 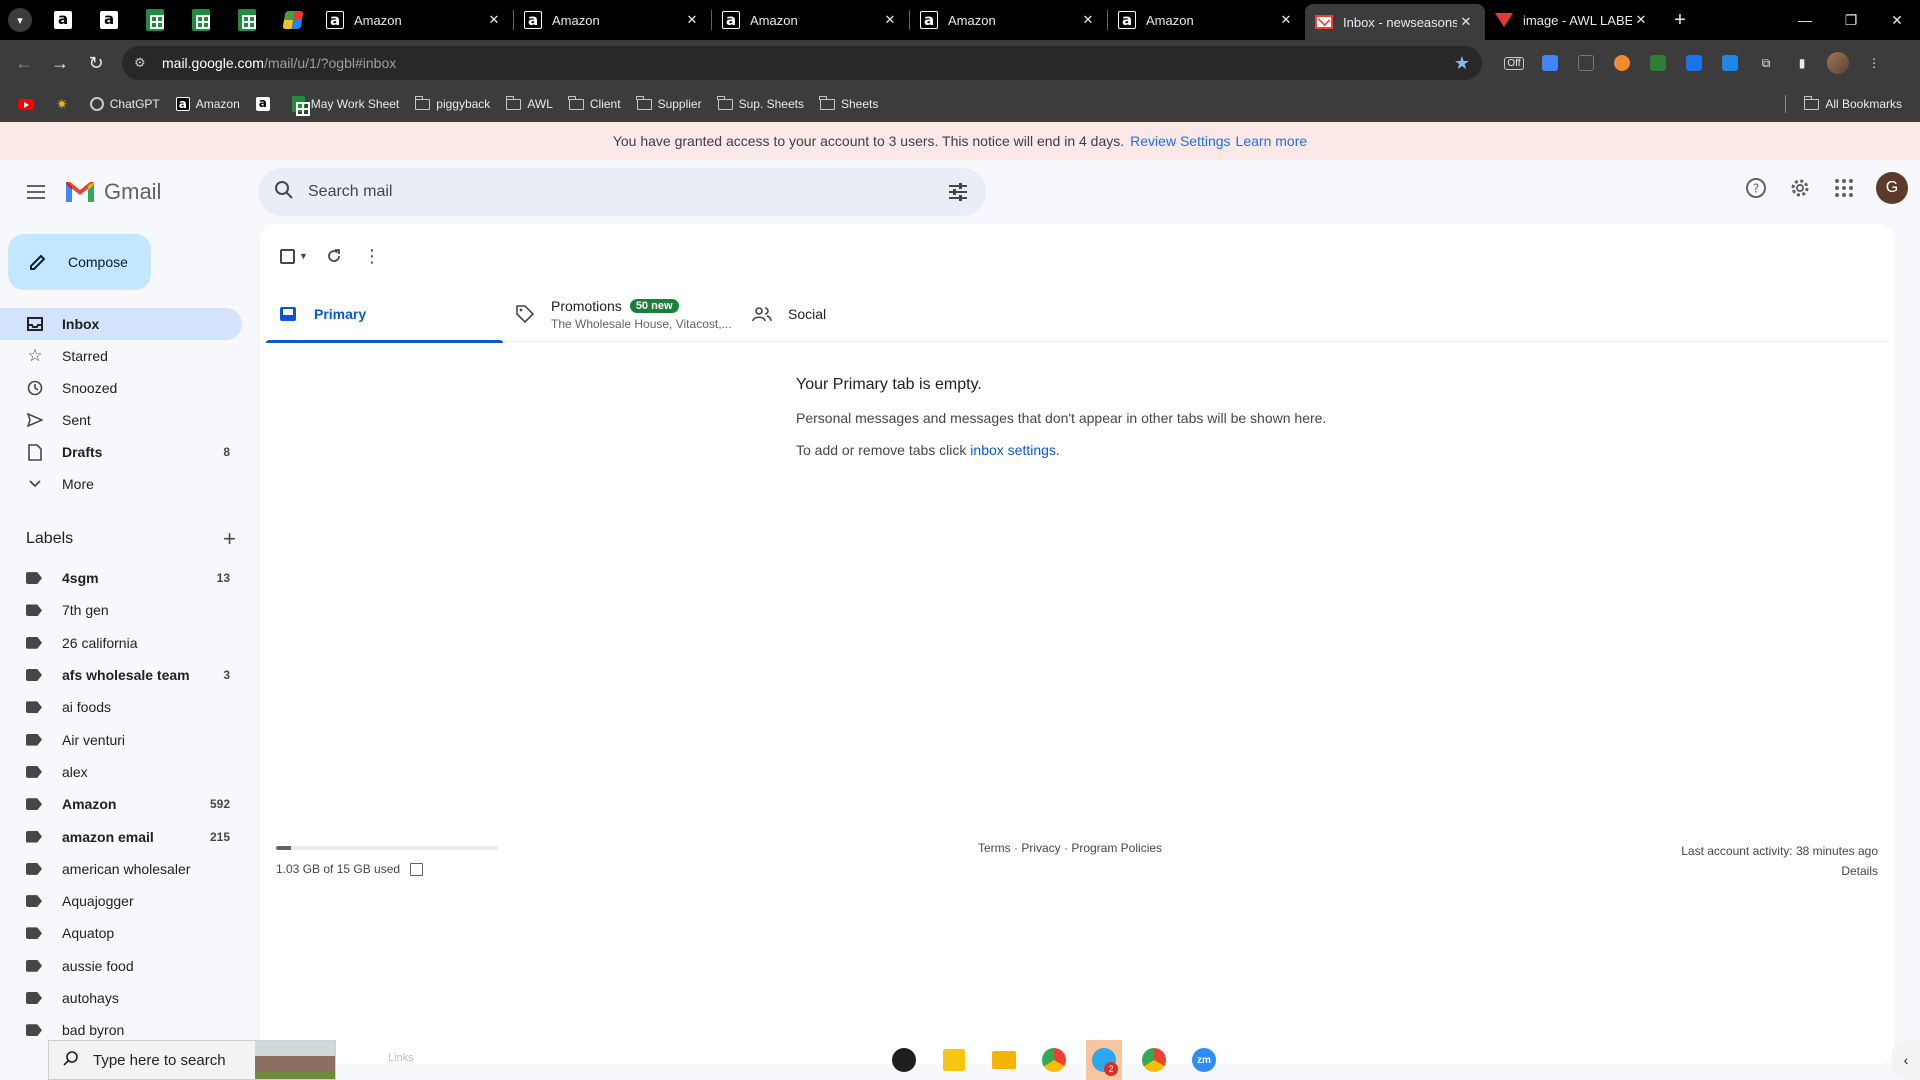 I want to click on all-bookmarks-button: All Bookmarks, so click(x=1853, y=104).